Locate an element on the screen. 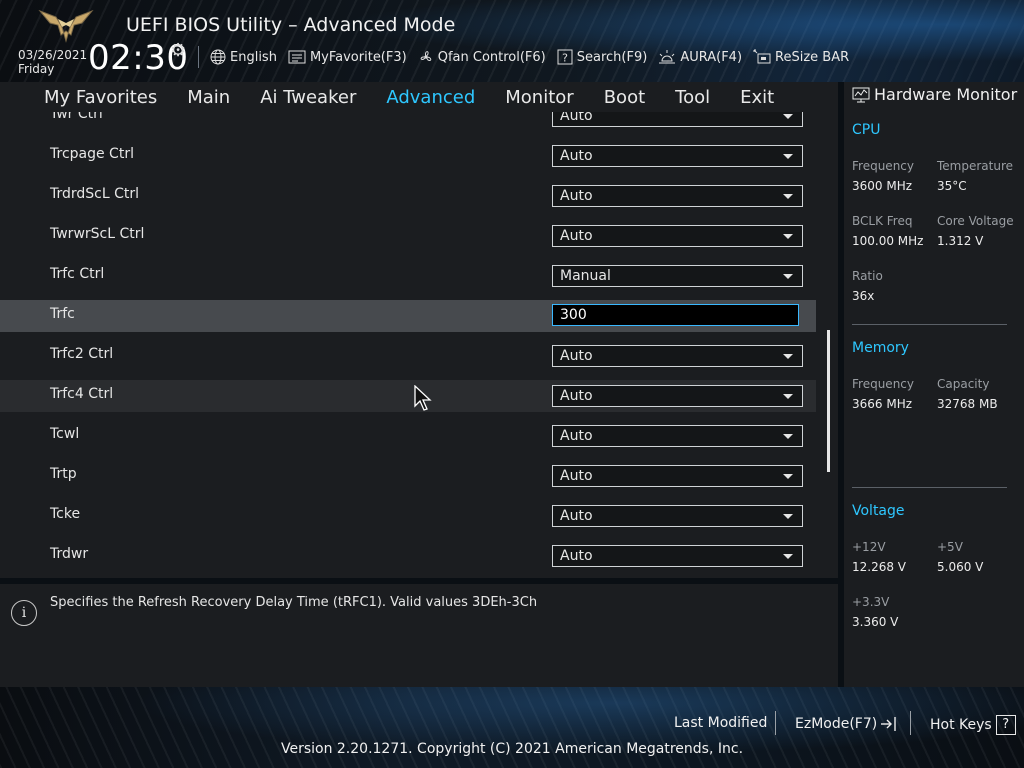  tab-tool: Tool is located at coordinates (692, 97).